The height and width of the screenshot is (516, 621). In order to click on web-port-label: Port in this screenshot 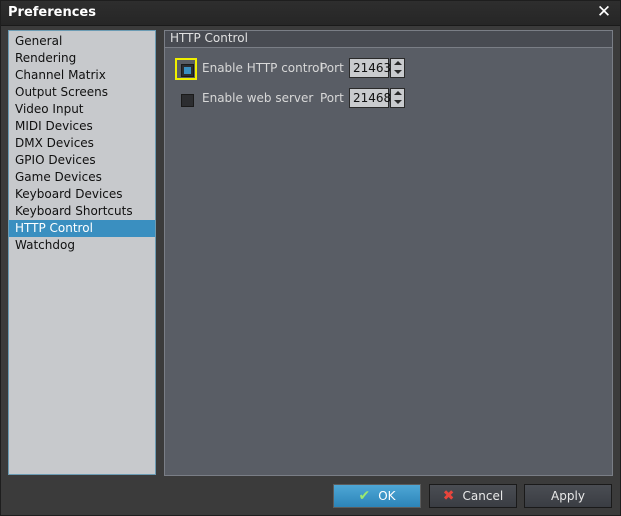, I will do `click(332, 98)`.